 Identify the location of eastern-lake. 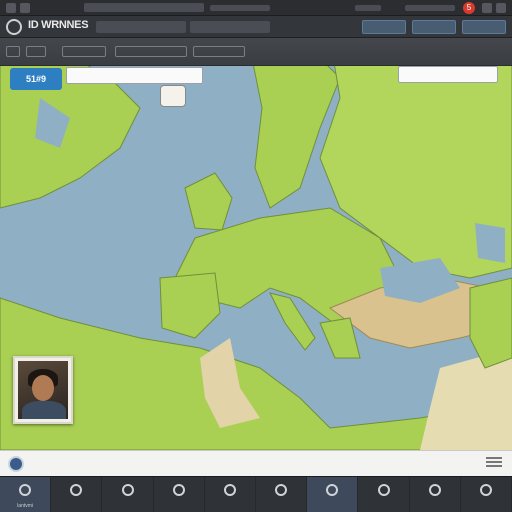
(490, 243).